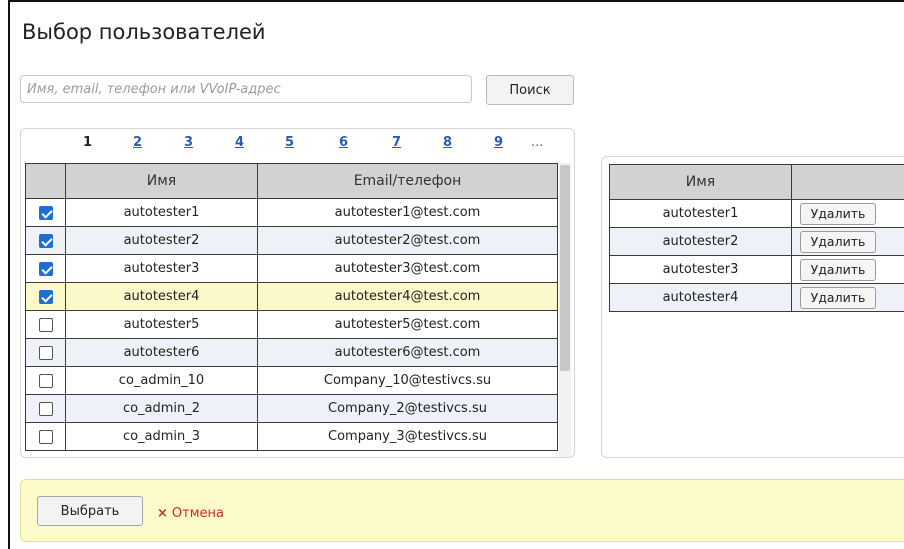 The width and height of the screenshot is (904, 549). Describe the element at coordinates (161, 240) in the screenshot. I see `row-name: autotester2` at that location.